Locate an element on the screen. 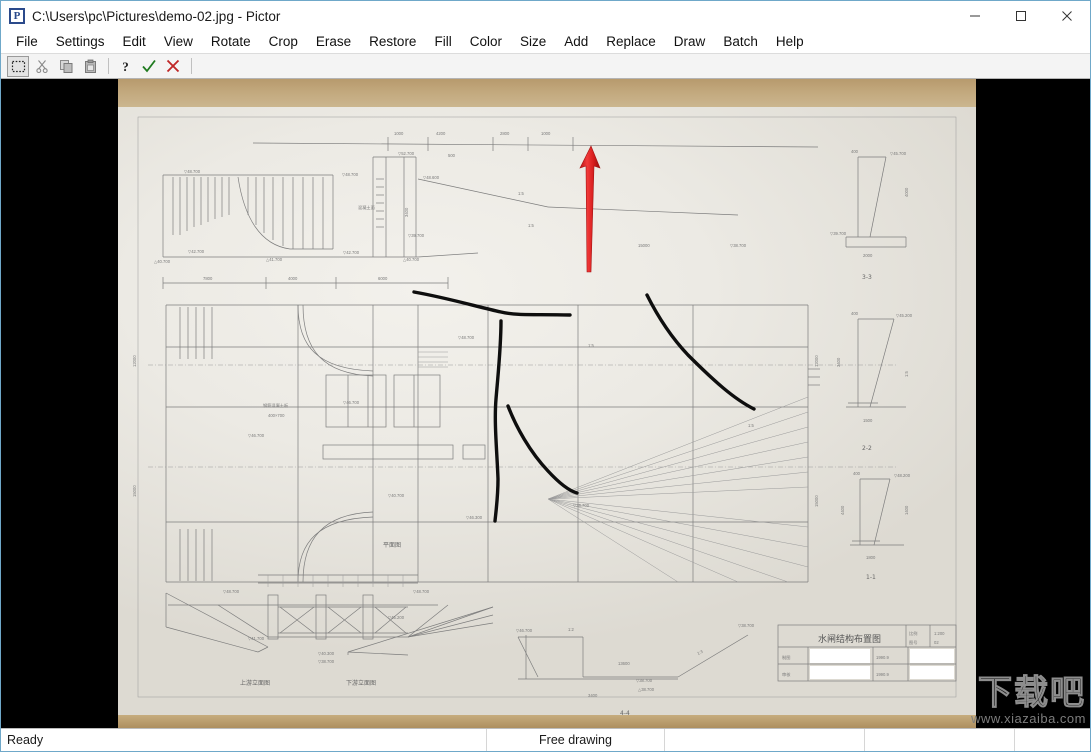 This screenshot has height=752, width=1091. site-watermark: 下载吧 www.xiazaiba.com is located at coordinates (1028, 701).